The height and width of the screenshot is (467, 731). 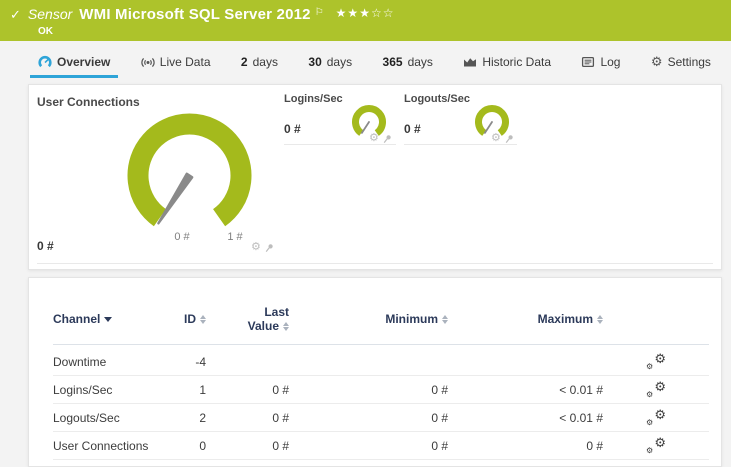 What do you see at coordinates (565, 319) in the screenshot?
I see `column-label: Maximum` at bounding box center [565, 319].